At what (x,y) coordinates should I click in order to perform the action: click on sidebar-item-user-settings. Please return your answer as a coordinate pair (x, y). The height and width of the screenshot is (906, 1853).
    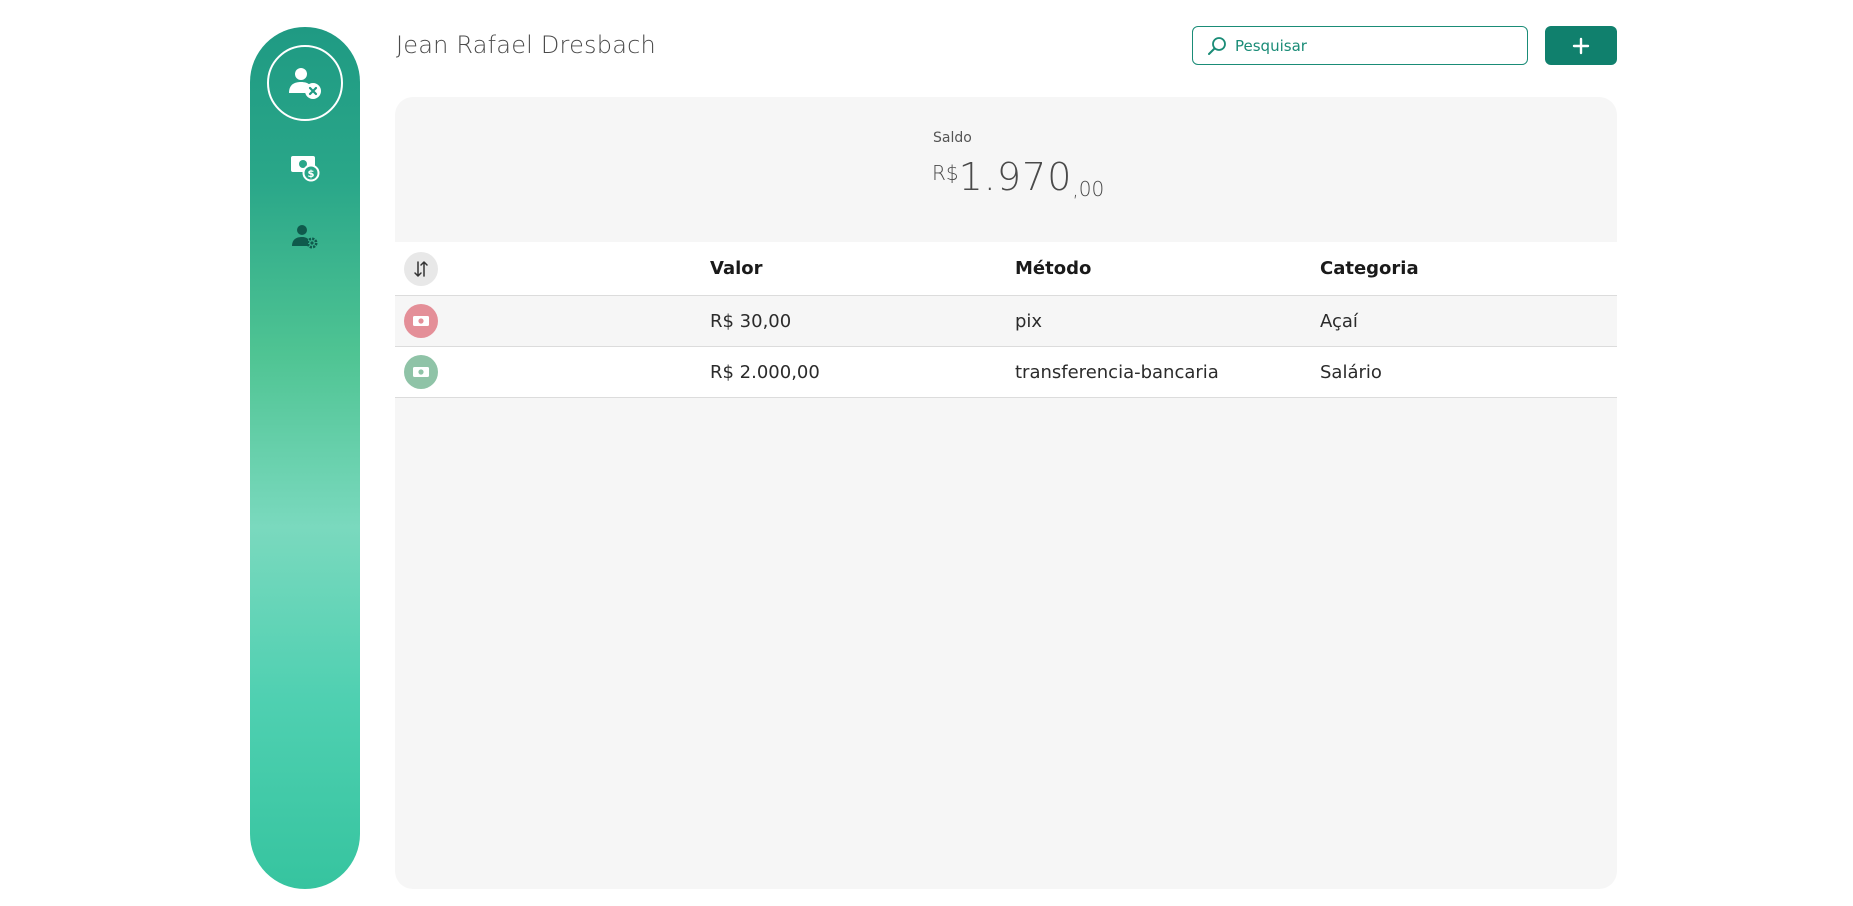
    Looking at the image, I should click on (305, 237).